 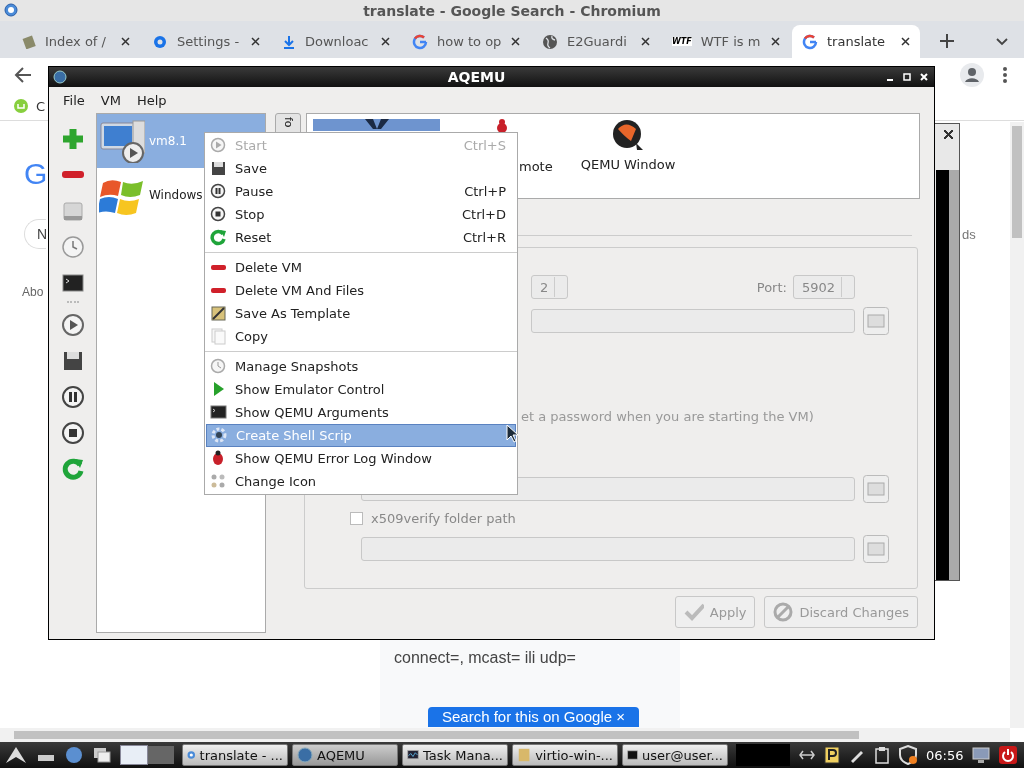 I want to click on context-menu-item: Delete VM And Files, so click(x=361, y=290).